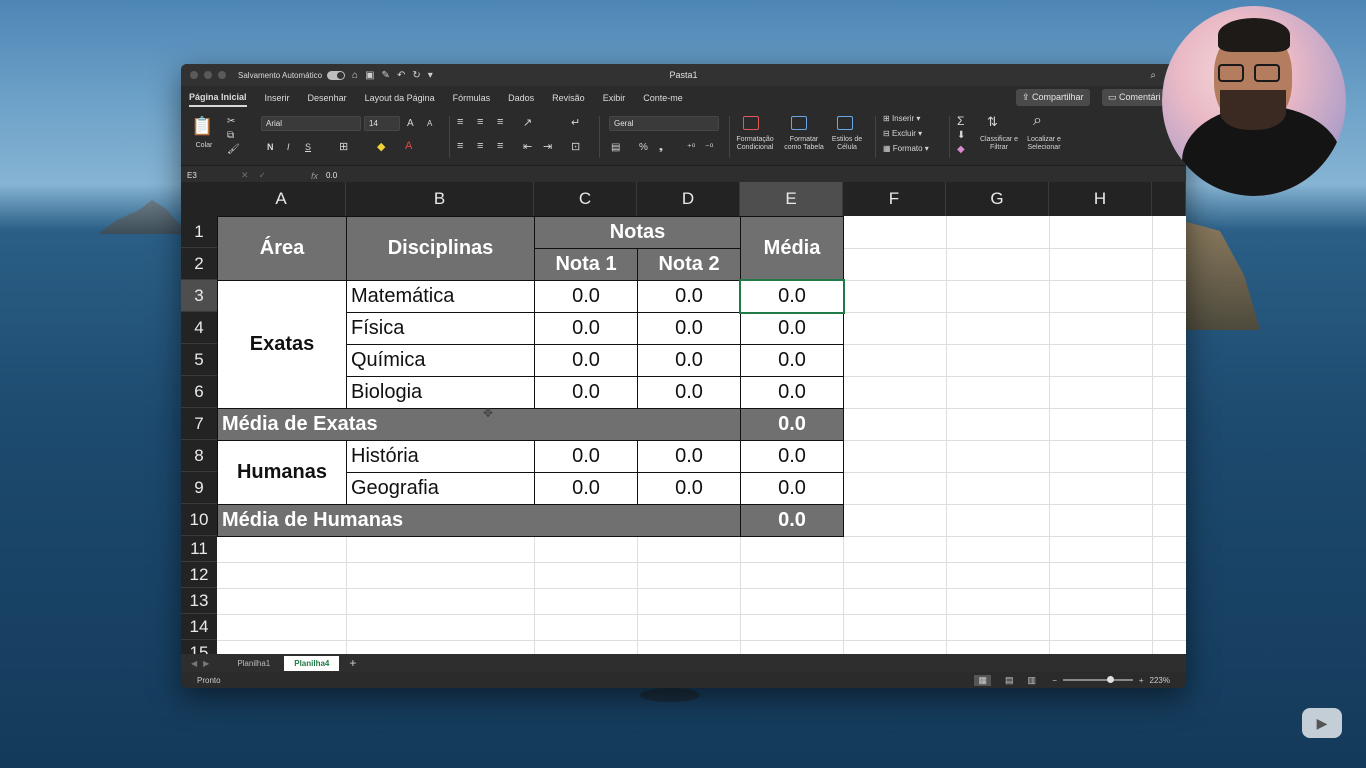  Describe the element at coordinates (199, 549) in the screenshot. I see `row-header-11: 11` at that location.